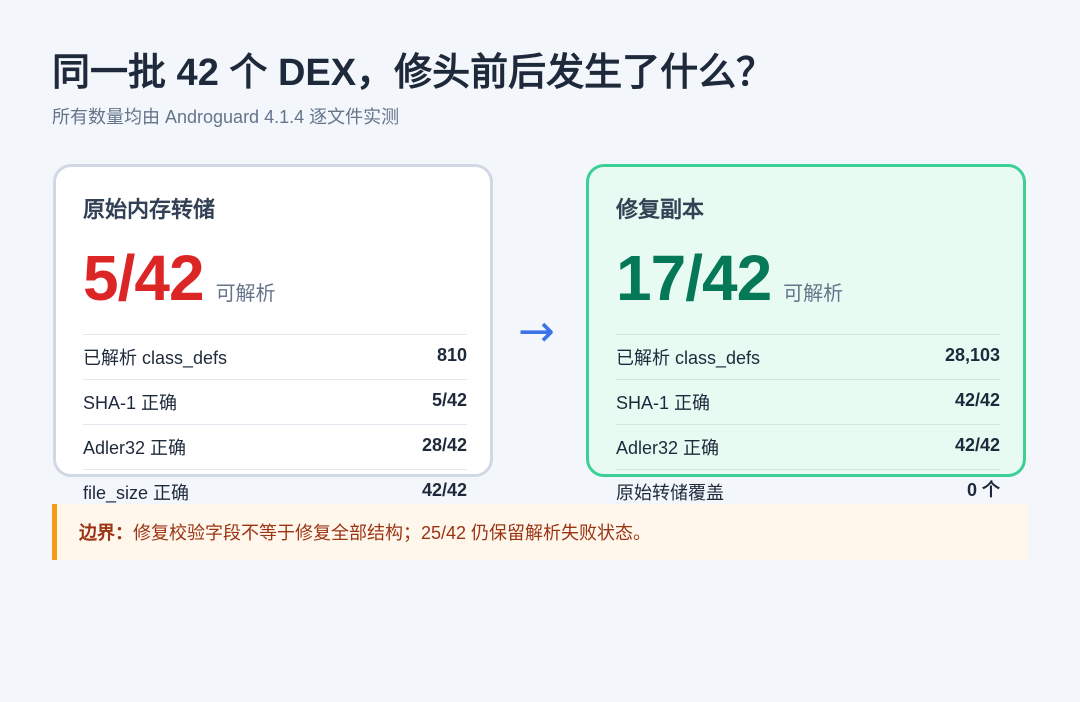 Image resolution: width=1080 pixels, height=702 pixels. What do you see at coordinates (808, 401) in the screenshot?
I see `metric-row: SHA-1 正确 42/42` at bounding box center [808, 401].